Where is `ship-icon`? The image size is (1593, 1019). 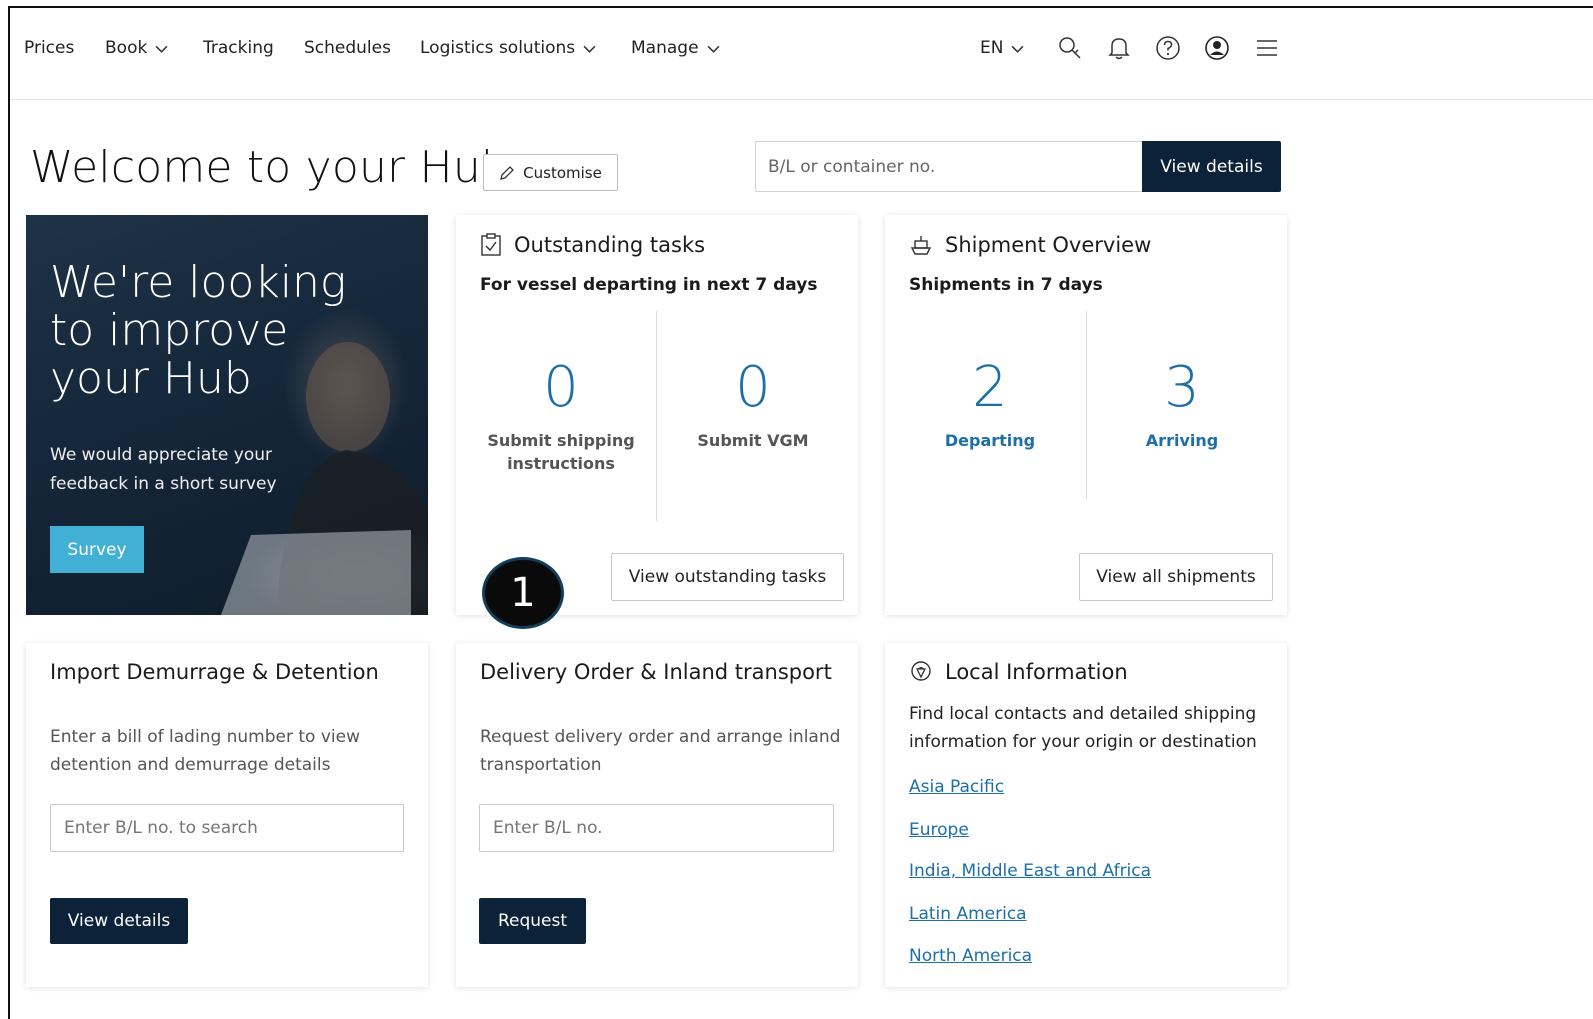 ship-icon is located at coordinates (921, 245).